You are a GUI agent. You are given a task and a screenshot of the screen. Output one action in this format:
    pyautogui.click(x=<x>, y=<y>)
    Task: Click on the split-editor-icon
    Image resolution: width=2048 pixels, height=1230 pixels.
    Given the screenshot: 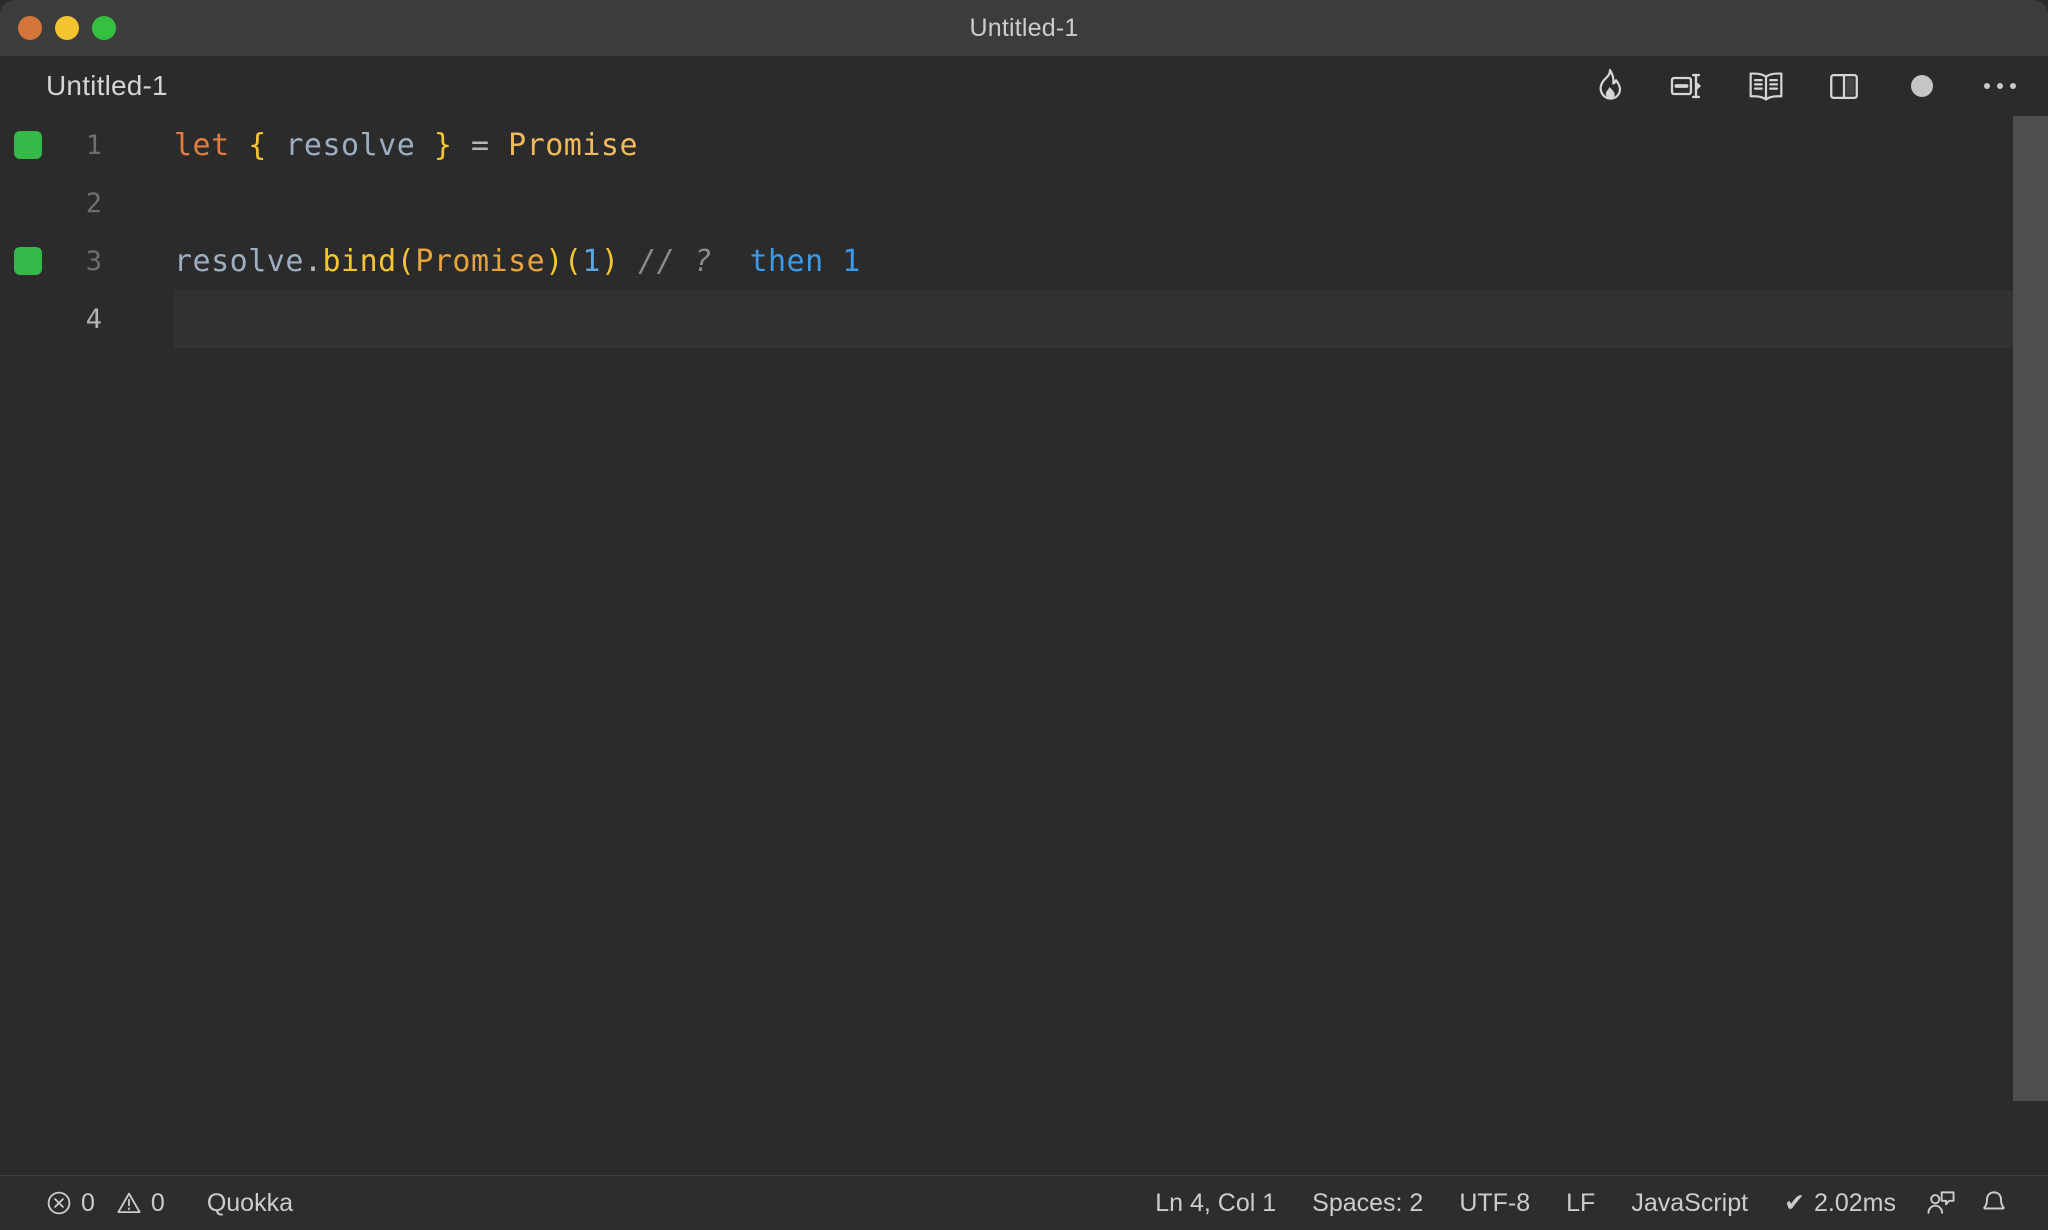 What is the action you would take?
    pyautogui.click(x=1844, y=86)
    